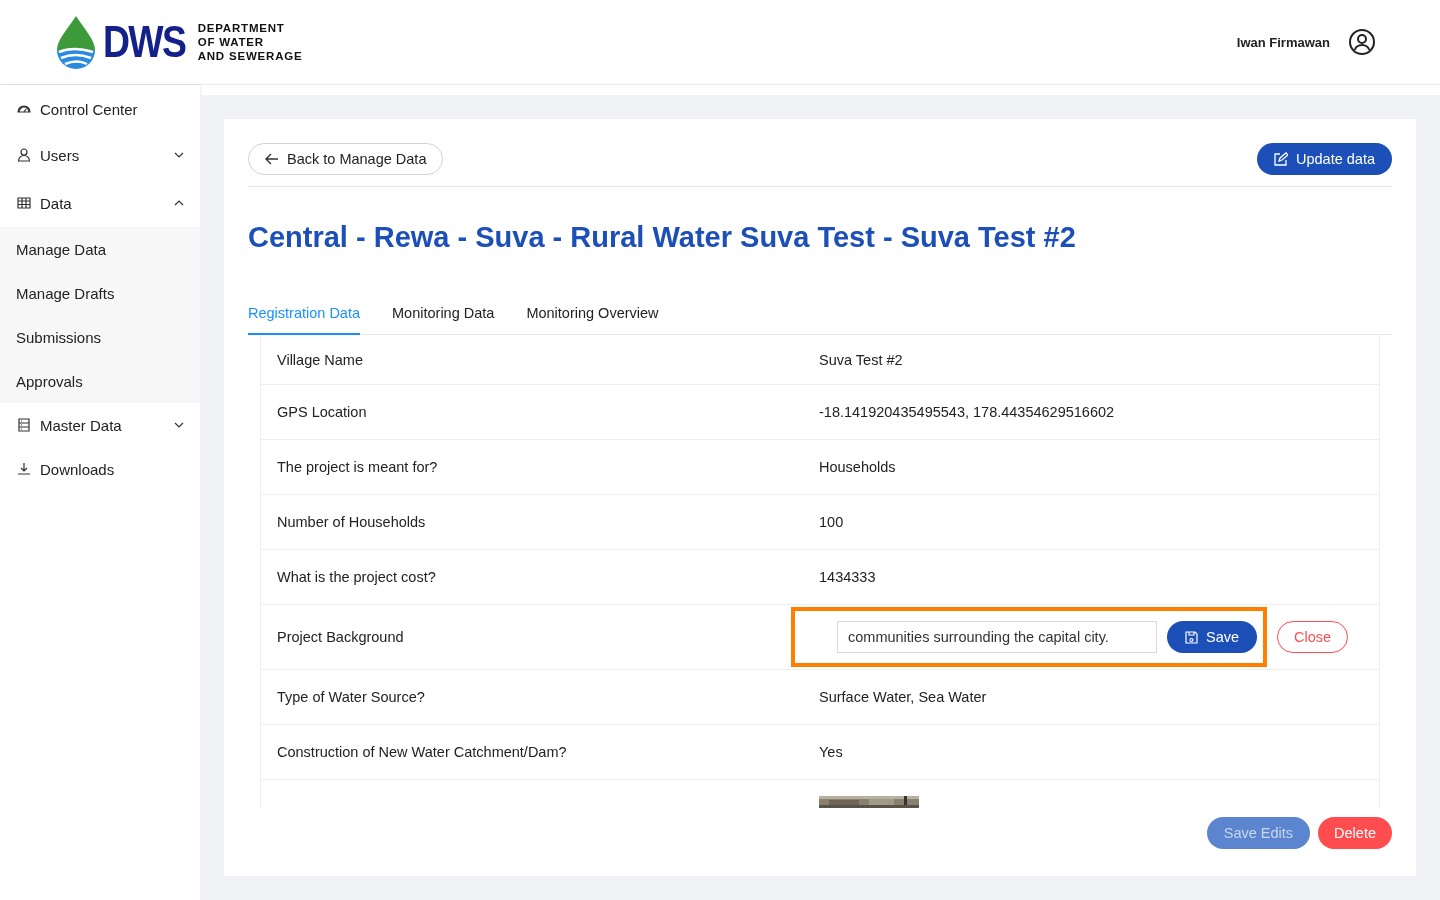  What do you see at coordinates (24, 155) in the screenshot?
I see `user-icon` at bounding box center [24, 155].